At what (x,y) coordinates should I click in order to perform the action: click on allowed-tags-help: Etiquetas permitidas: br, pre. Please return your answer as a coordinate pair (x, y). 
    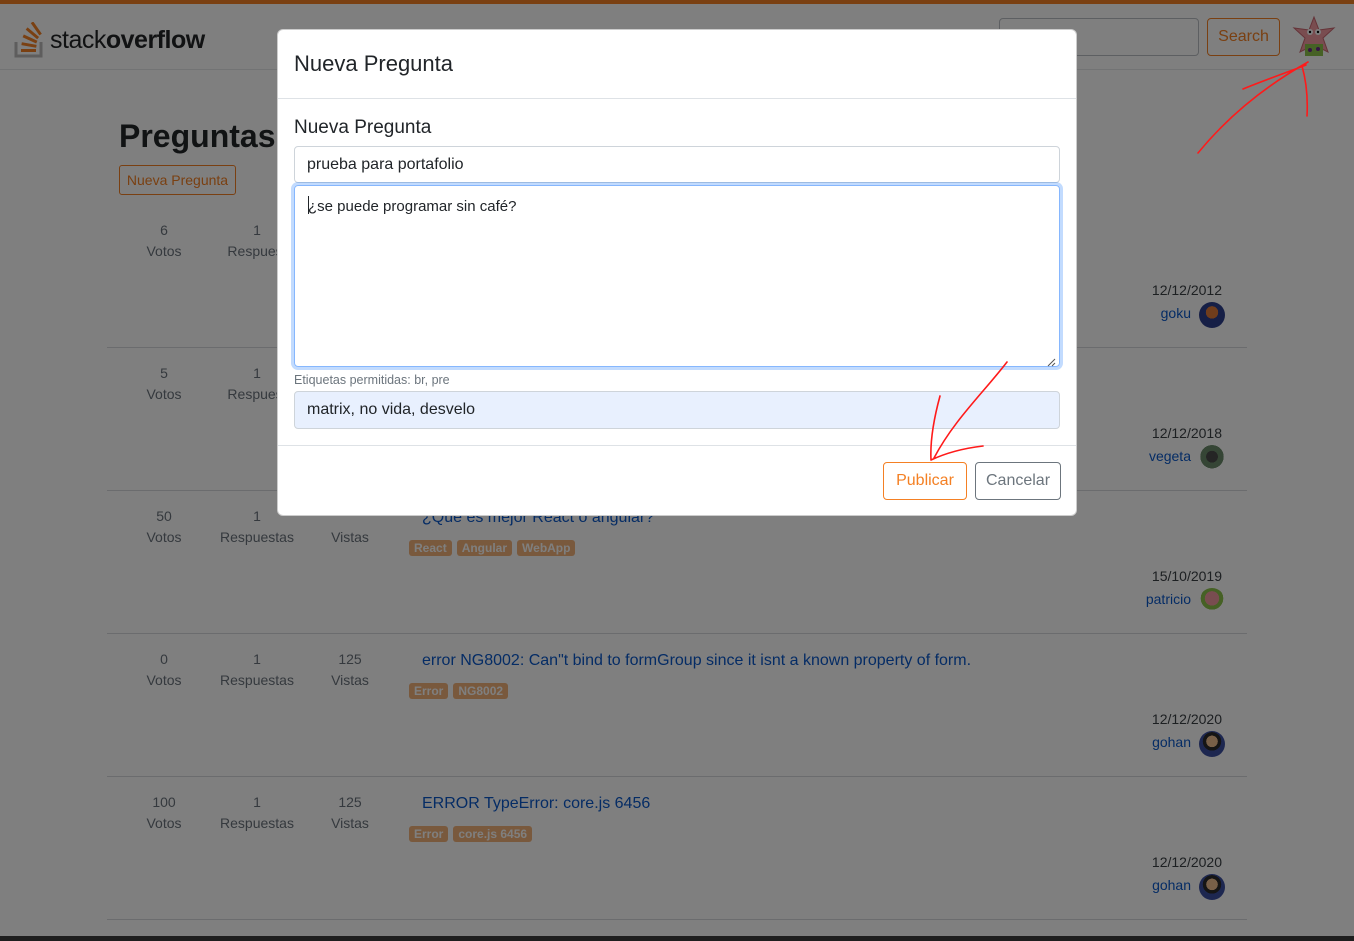
    Looking at the image, I should click on (372, 380).